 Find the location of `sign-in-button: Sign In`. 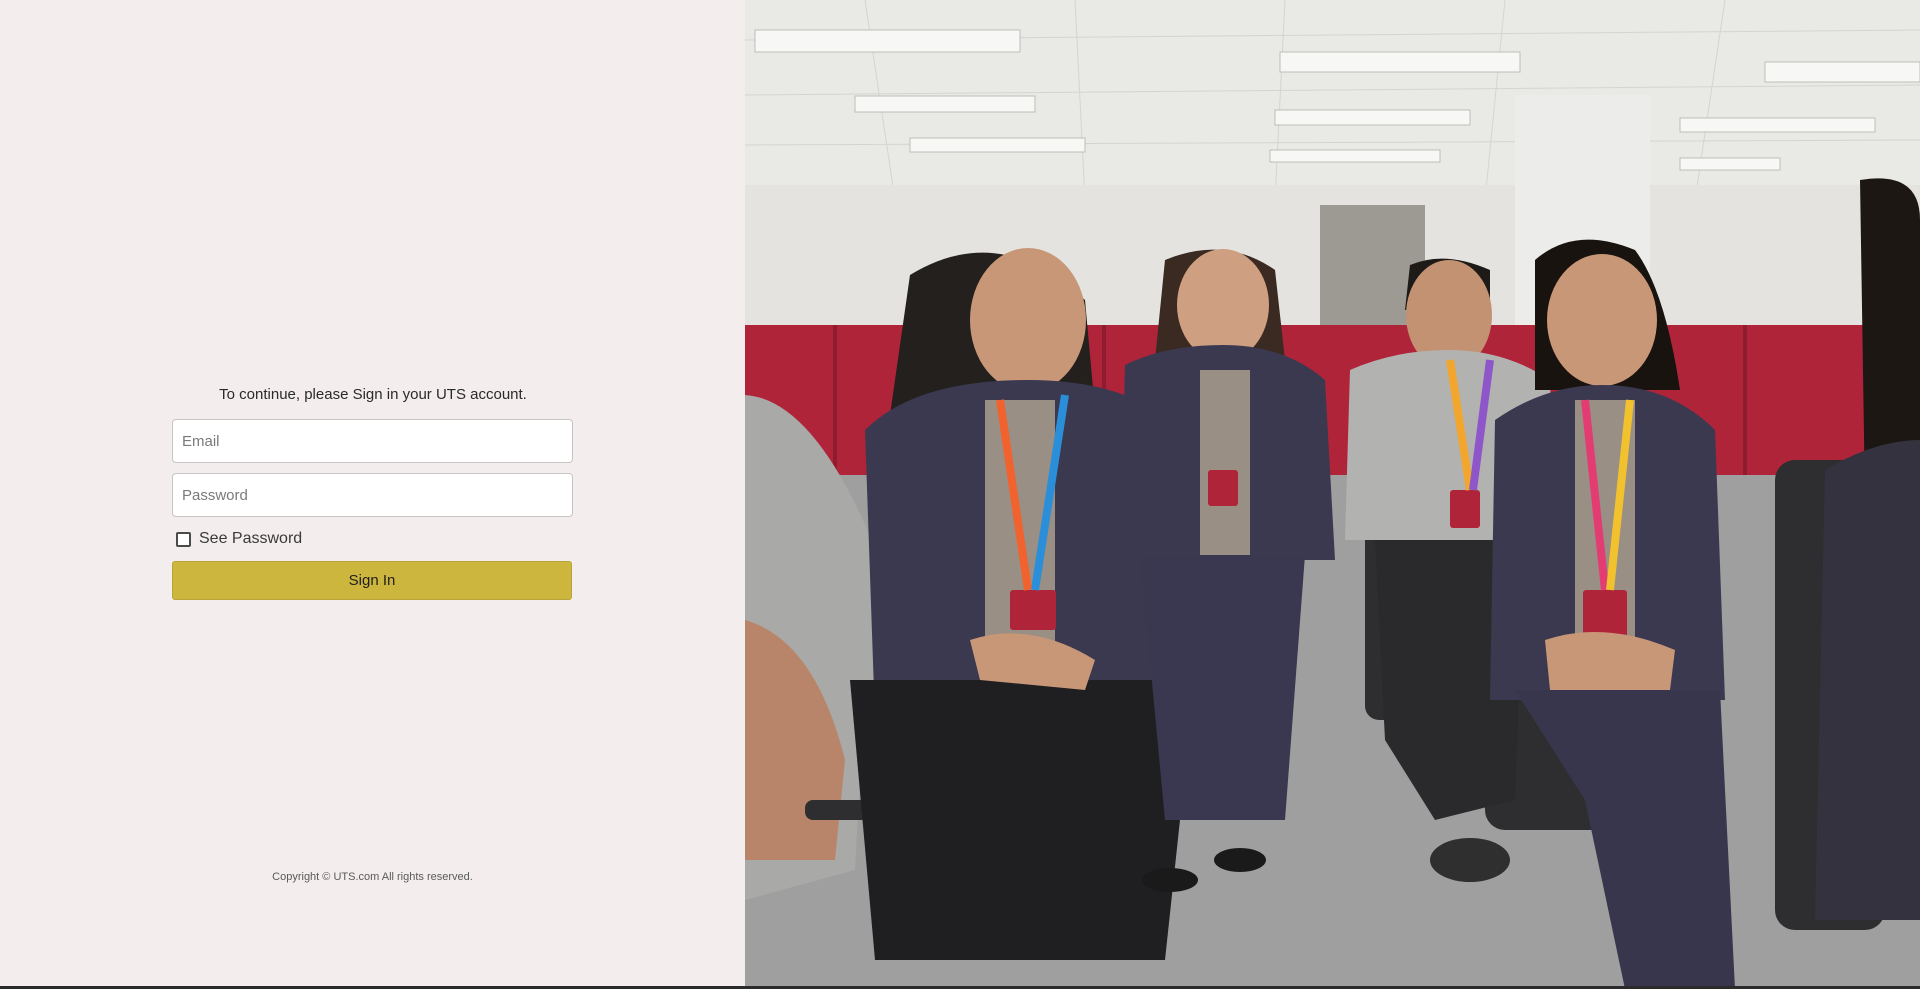

sign-in-button: Sign In is located at coordinates (372, 580).